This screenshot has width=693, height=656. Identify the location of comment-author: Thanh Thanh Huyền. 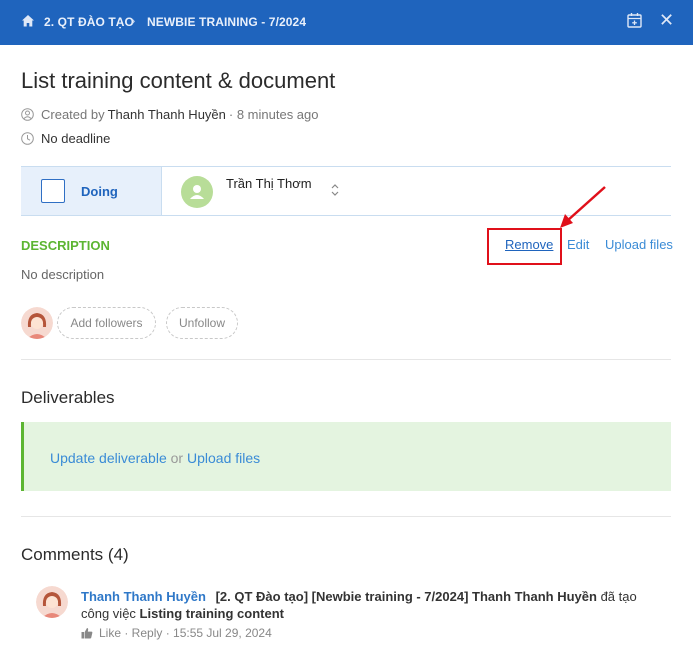
(143, 596).